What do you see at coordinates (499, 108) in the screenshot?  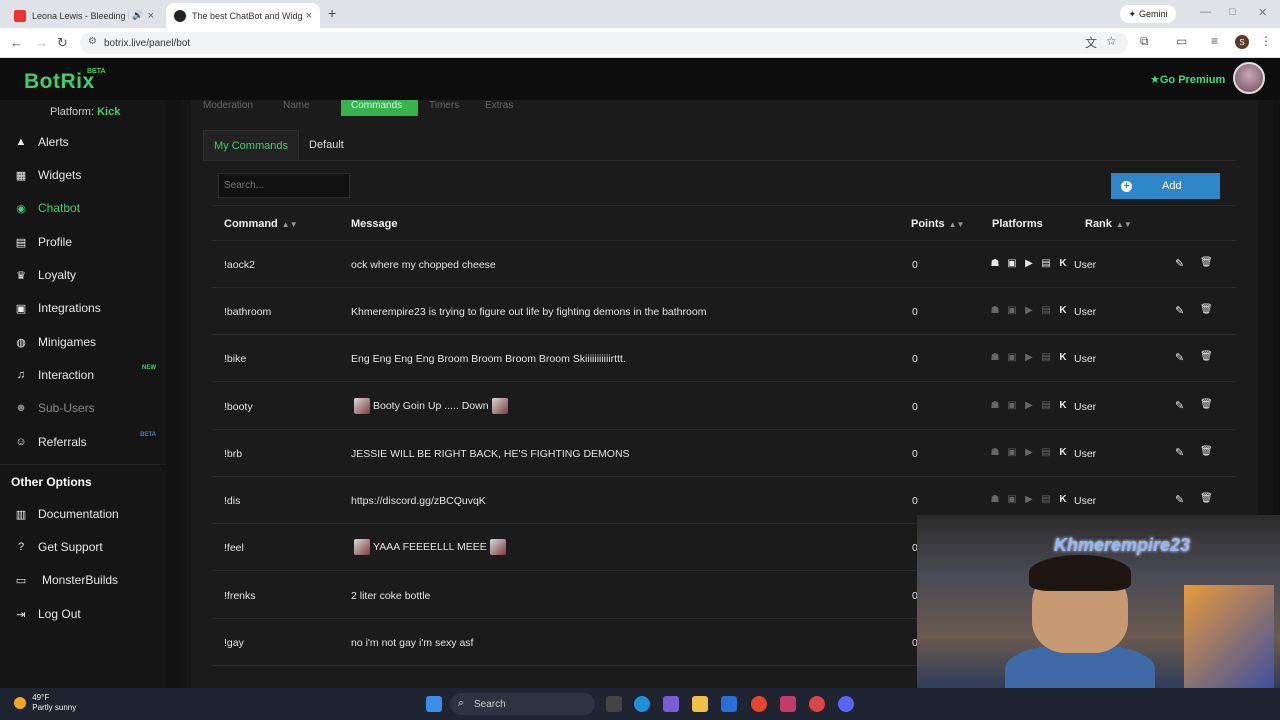 I see `tab-extras: Extras` at bounding box center [499, 108].